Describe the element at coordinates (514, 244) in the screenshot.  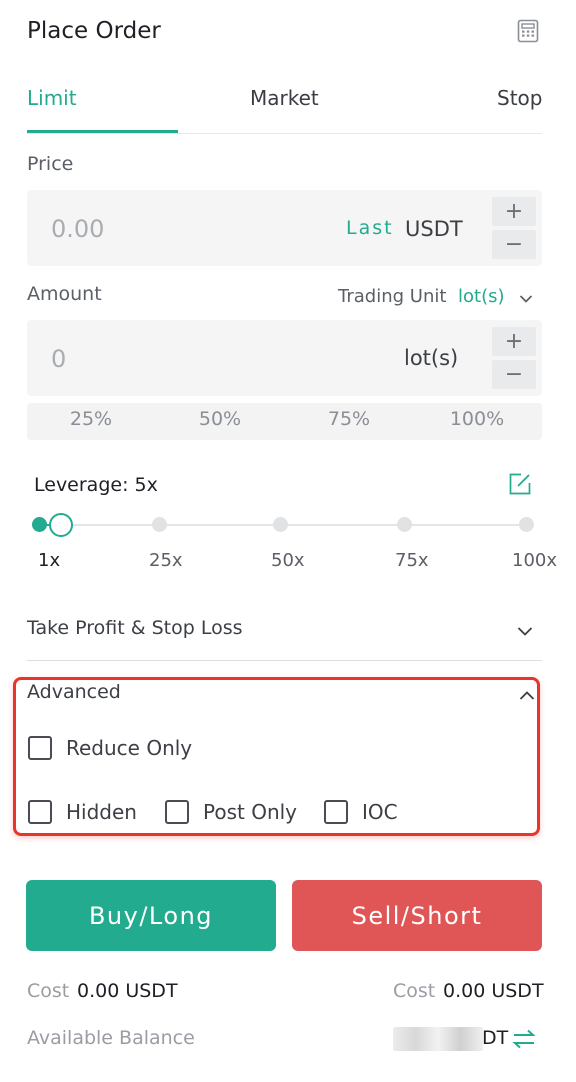
I see `price-decrement-button: −` at that location.